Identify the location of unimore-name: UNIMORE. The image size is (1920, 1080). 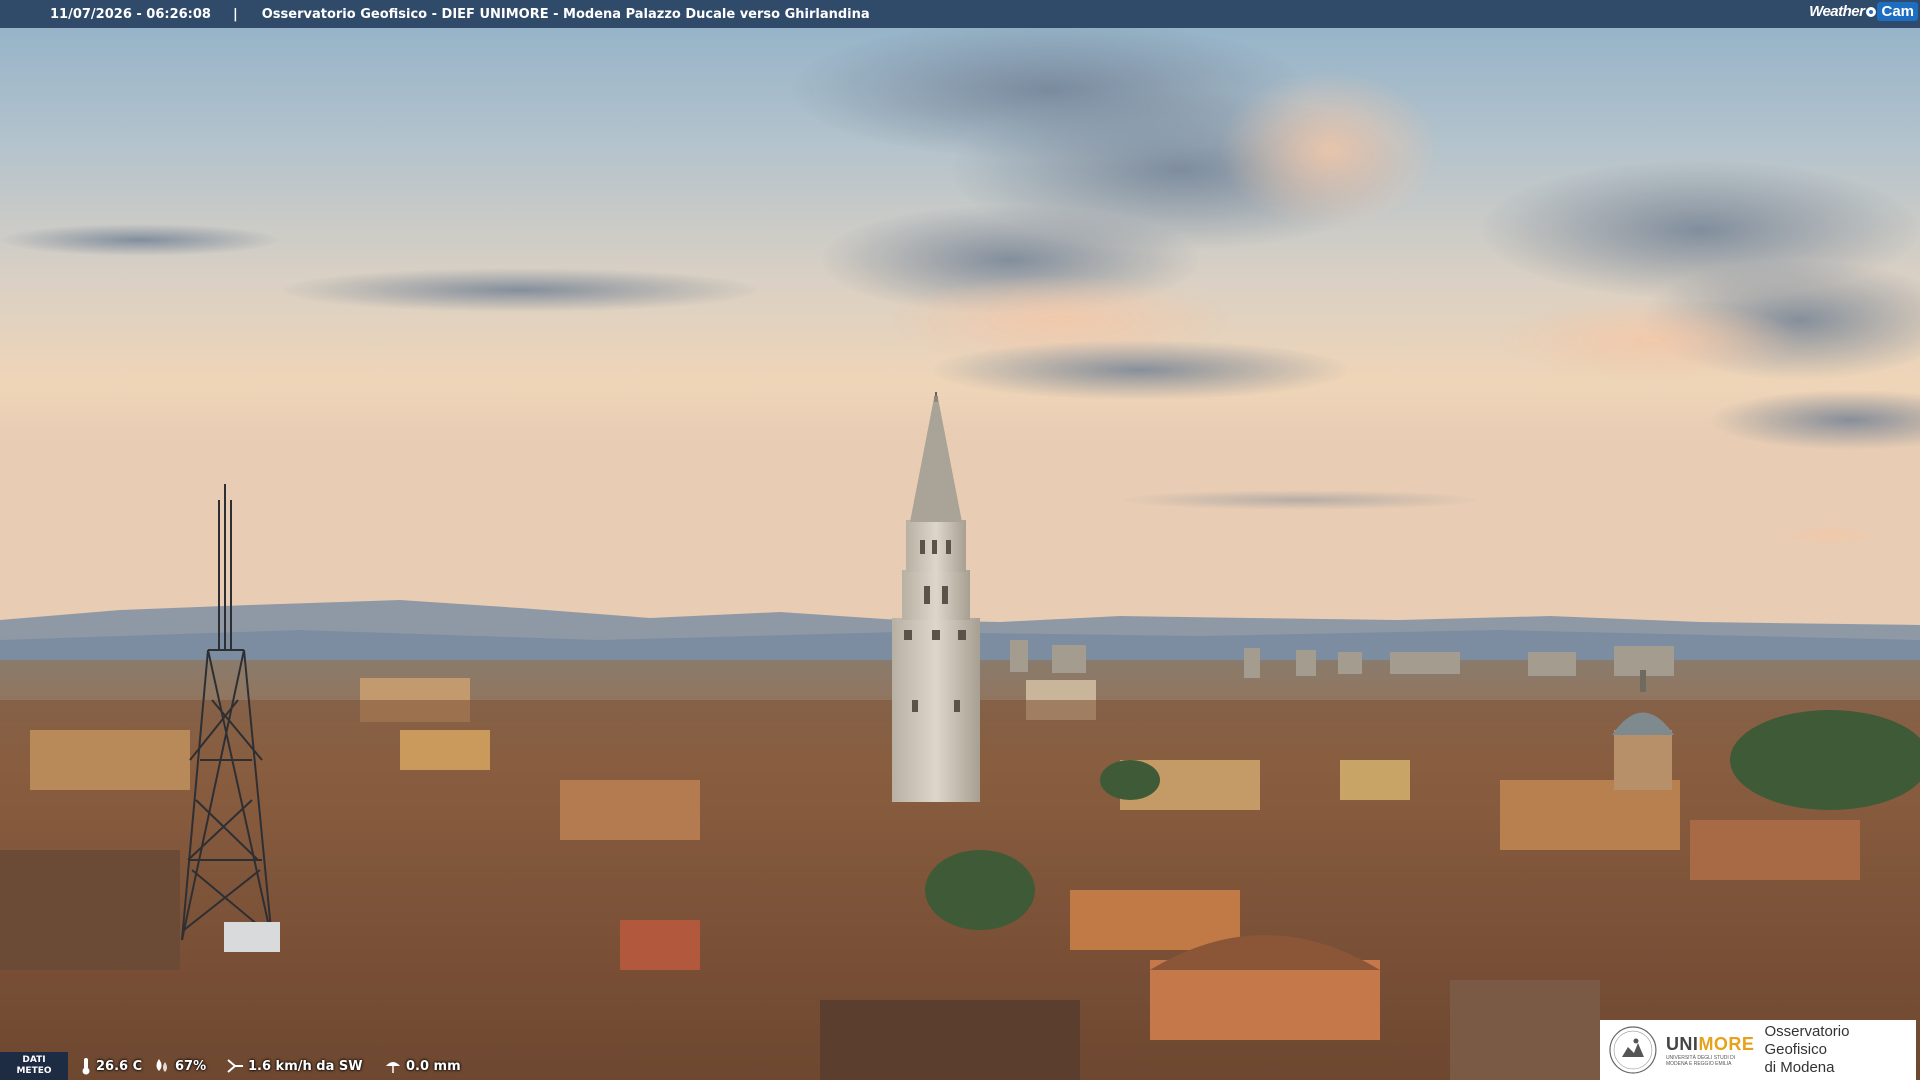
(1710, 1044).